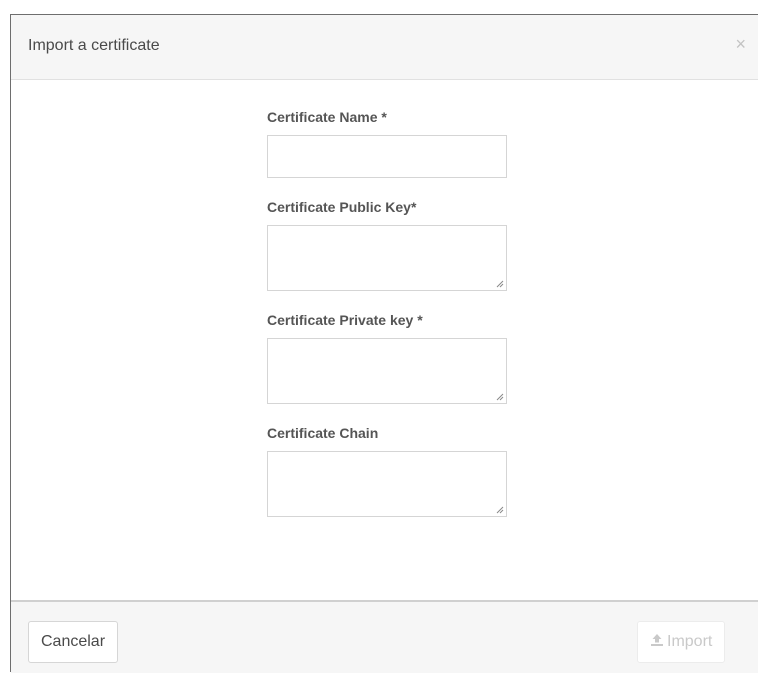  I want to click on certificate-private-key-label: Certificate Private key *, so click(345, 320).